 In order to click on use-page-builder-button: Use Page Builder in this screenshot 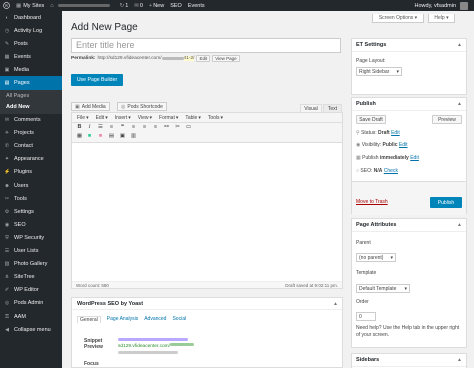, I will do `click(97, 80)`.